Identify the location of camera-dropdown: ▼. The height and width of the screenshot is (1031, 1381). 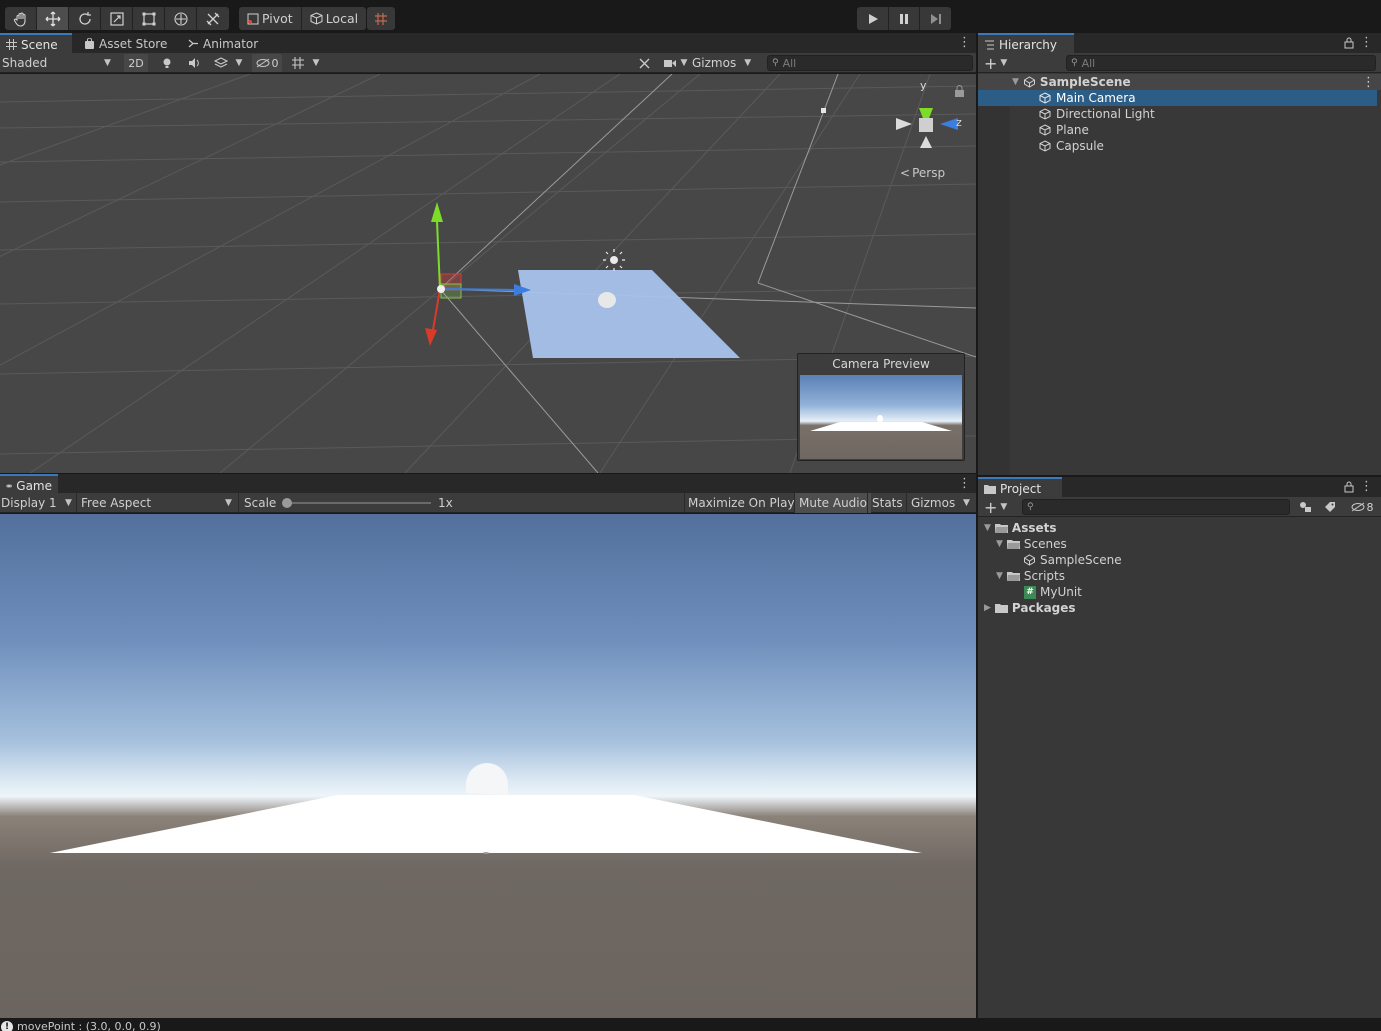
(675, 63).